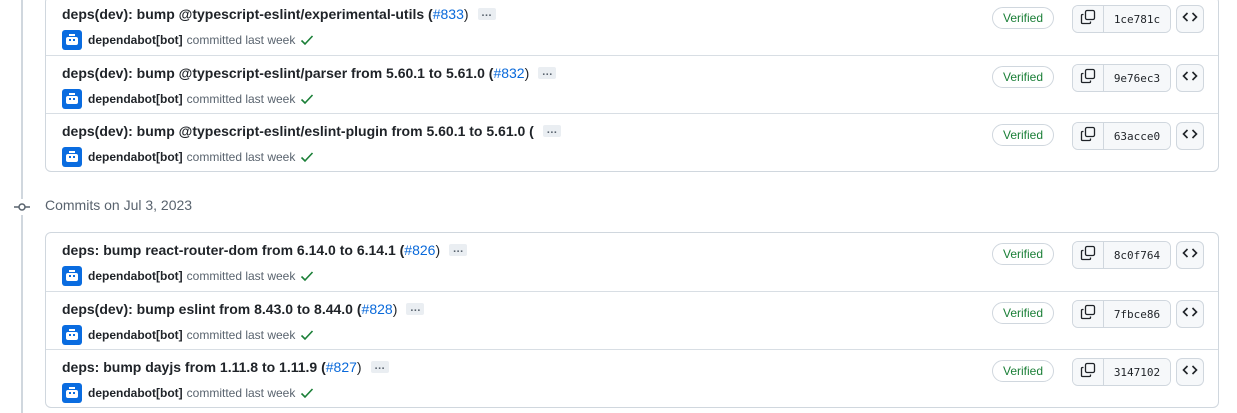 This screenshot has width=1237, height=413. I want to click on pr-link: #832, so click(508, 73).